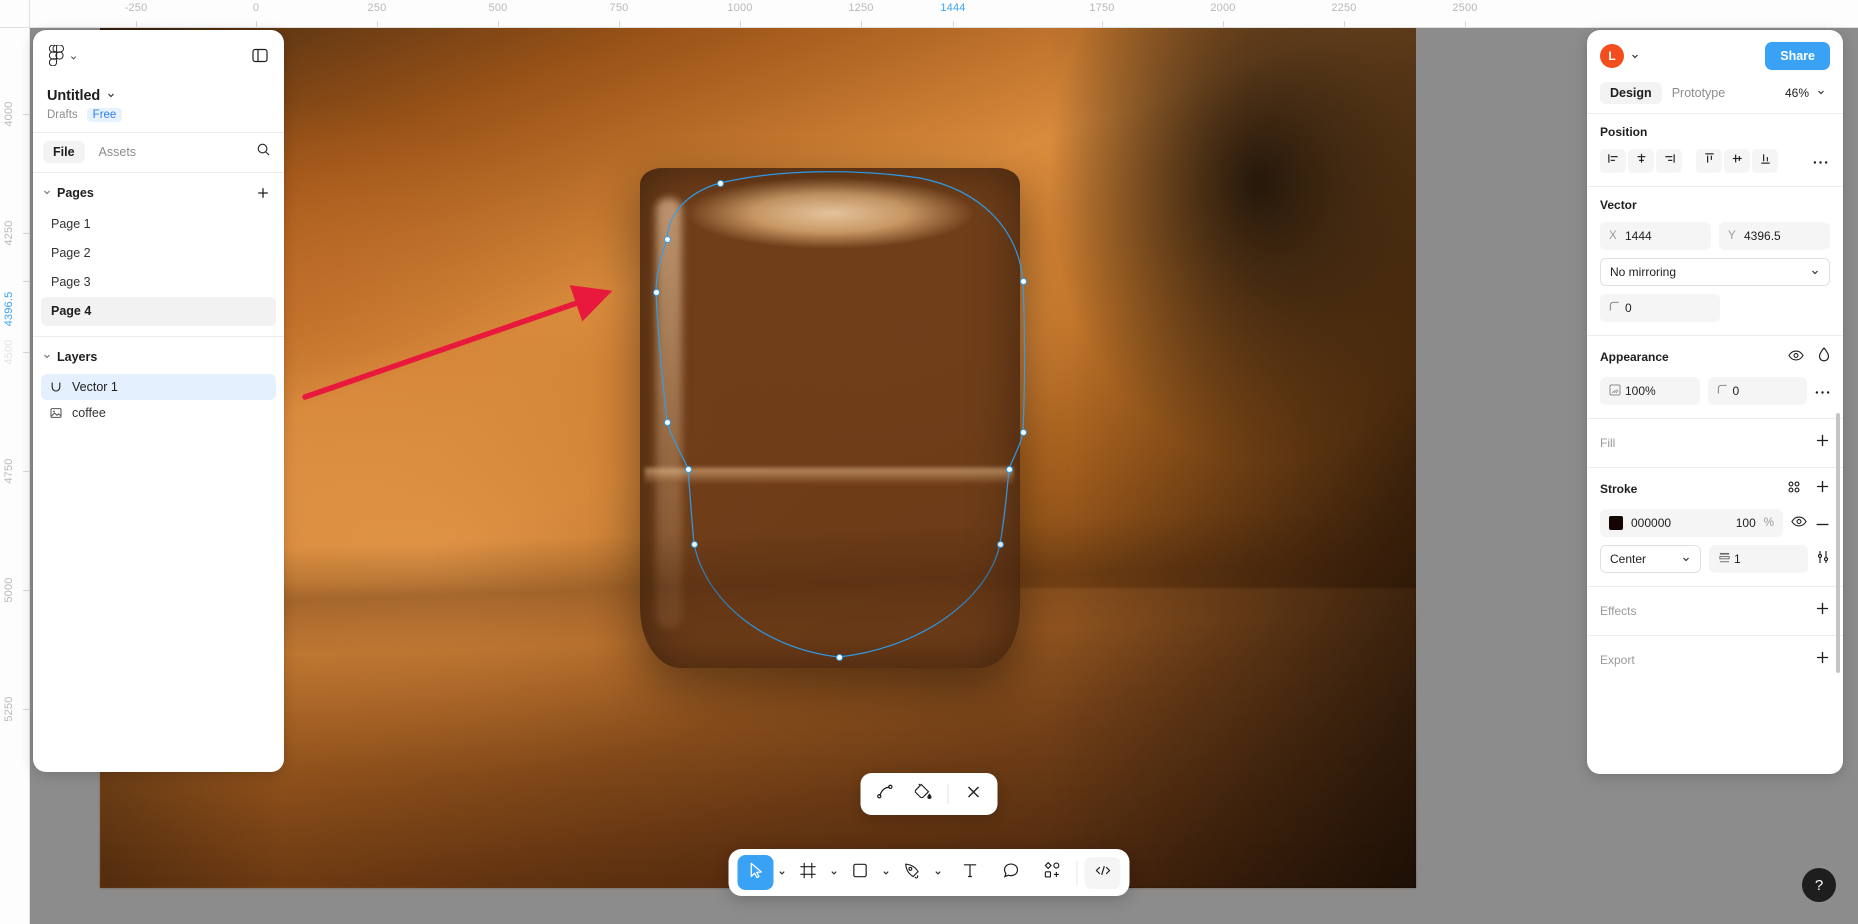 Image resolution: width=1858 pixels, height=924 pixels. Describe the element at coordinates (1650, 391) in the screenshot. I see `opacity-input: 100%` at that location.